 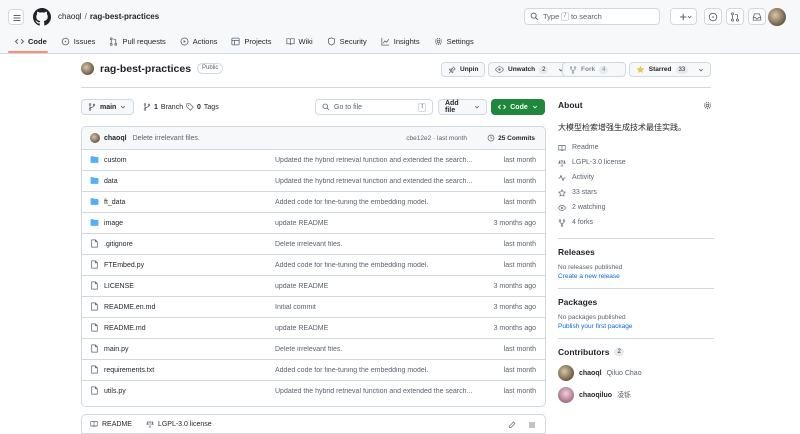 I want to click on file-row: README.en.md Initial commit 3 months ago, so click(x=313, y=307).